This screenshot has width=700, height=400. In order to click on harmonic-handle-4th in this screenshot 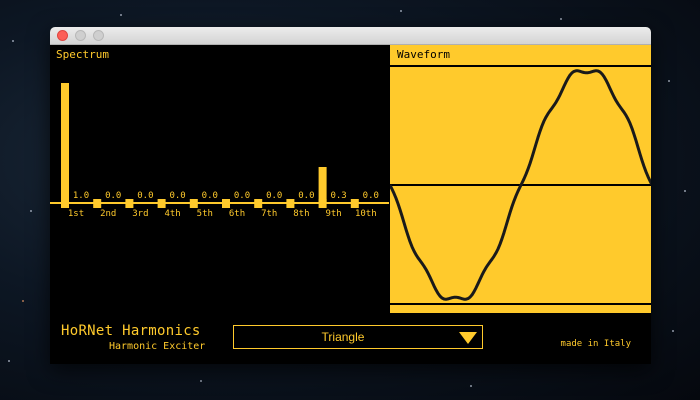, I will do `click(161, 203)`.